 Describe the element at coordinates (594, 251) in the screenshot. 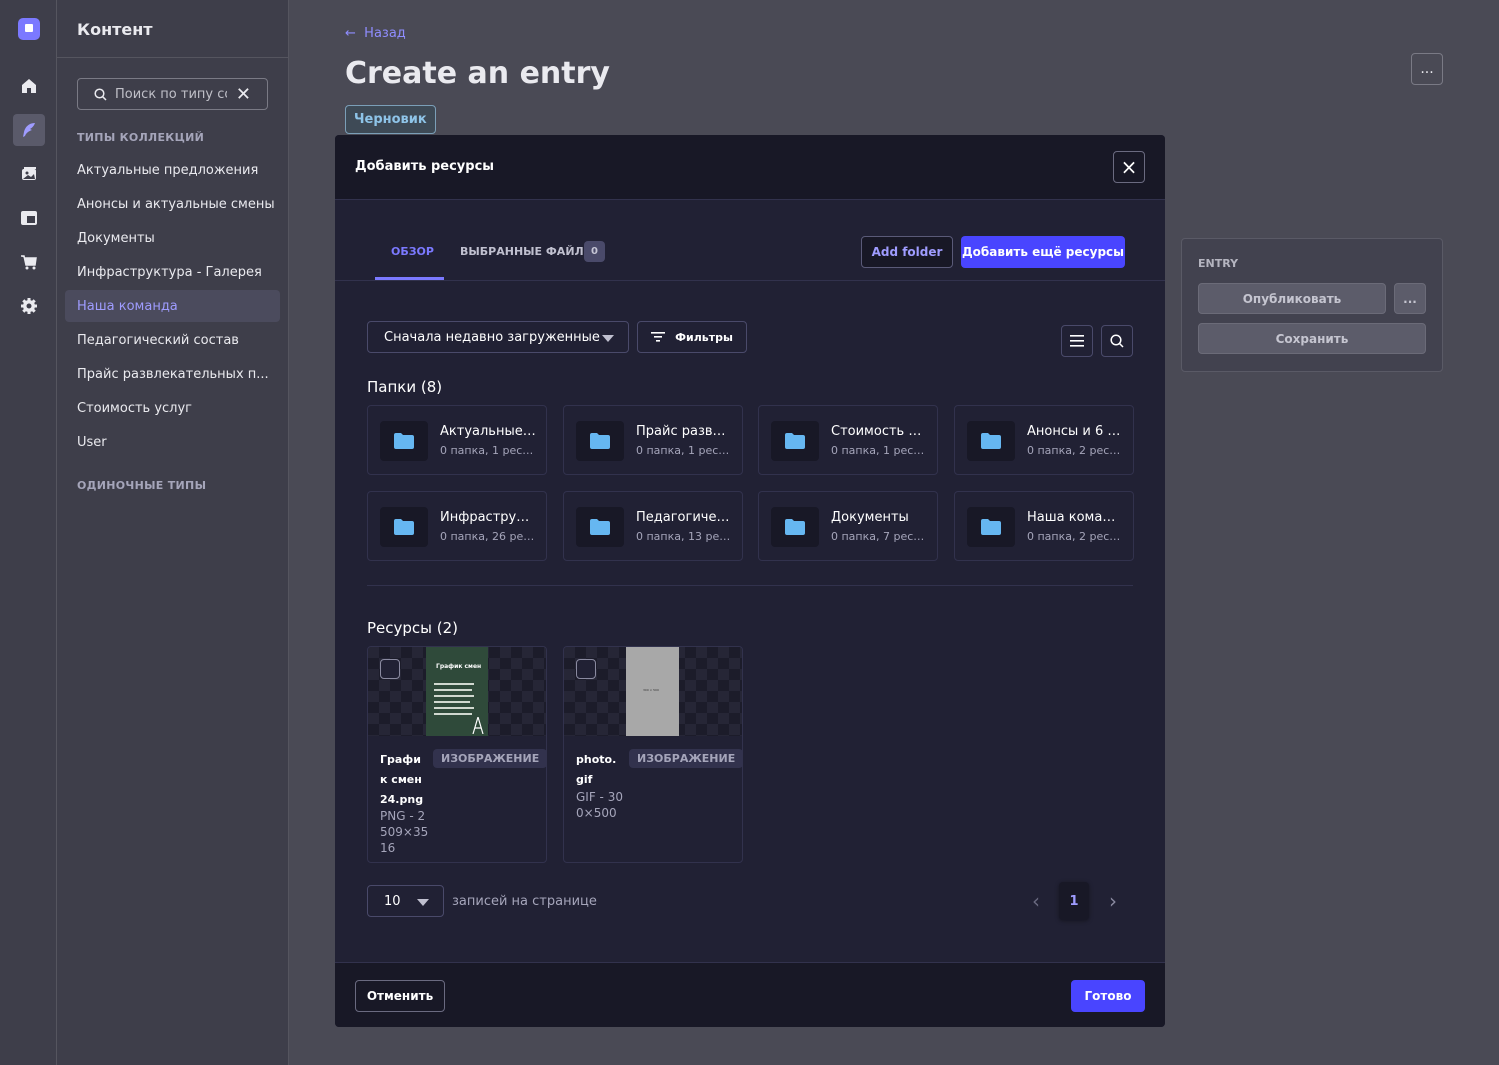

I see `selected-count-badge: 0` at that location.